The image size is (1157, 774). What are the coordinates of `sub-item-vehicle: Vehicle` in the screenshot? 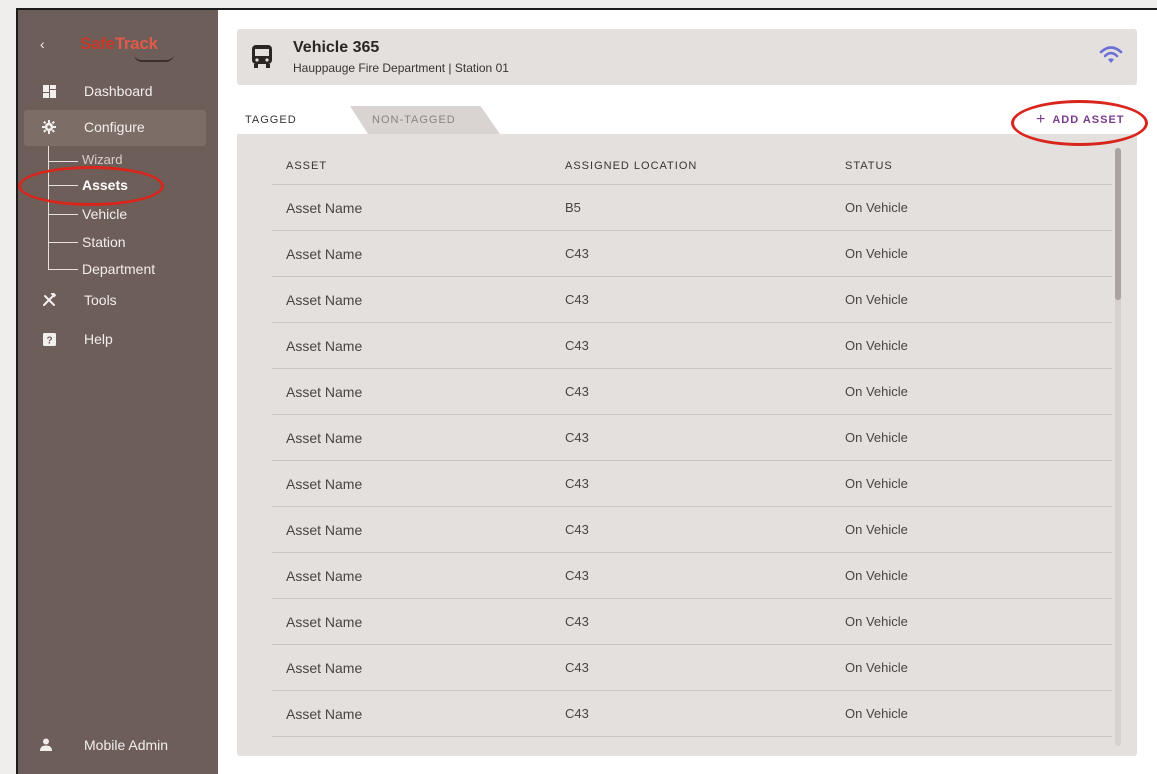 It's located at (123, 214).